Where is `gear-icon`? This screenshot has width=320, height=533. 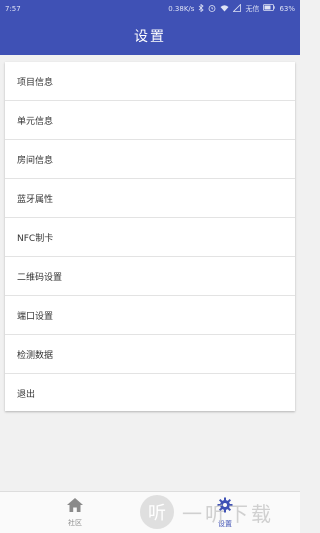 gear-icon is located at coordinates (225, 506).